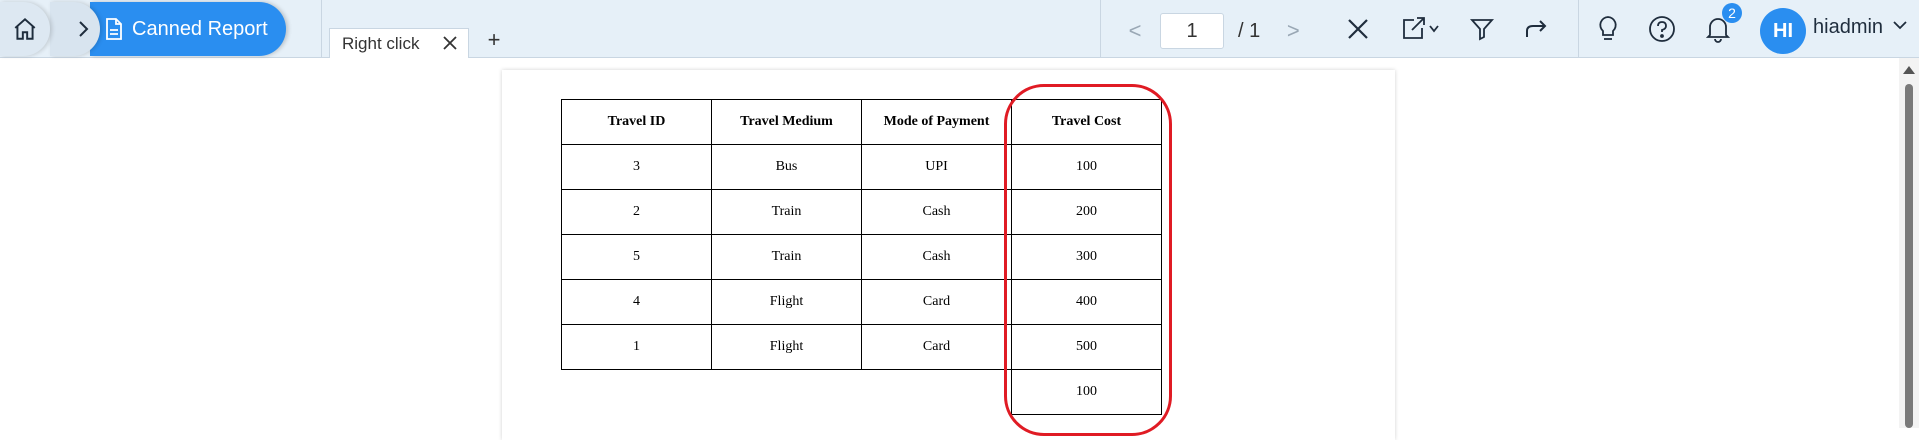 This screenshot has height=440, width=1919. Describe the element at coordinates (636, 167) in the screenshot. I see `table-cell: 3` at that location.